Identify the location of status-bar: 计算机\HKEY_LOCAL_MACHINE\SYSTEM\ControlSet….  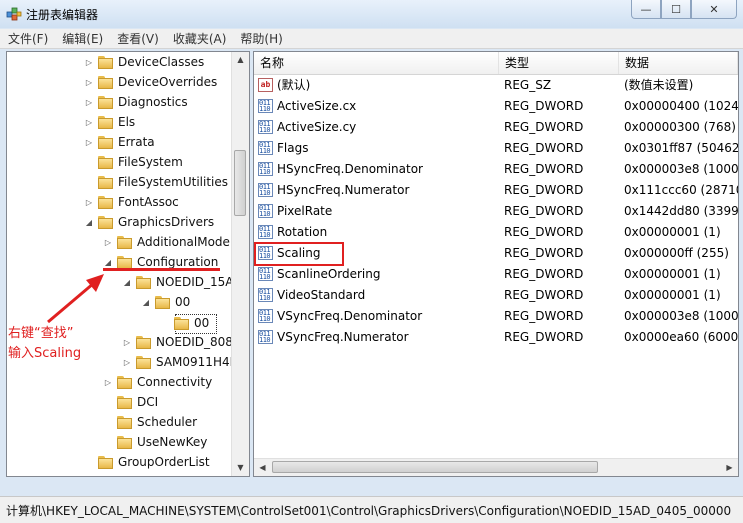
(371, 509).